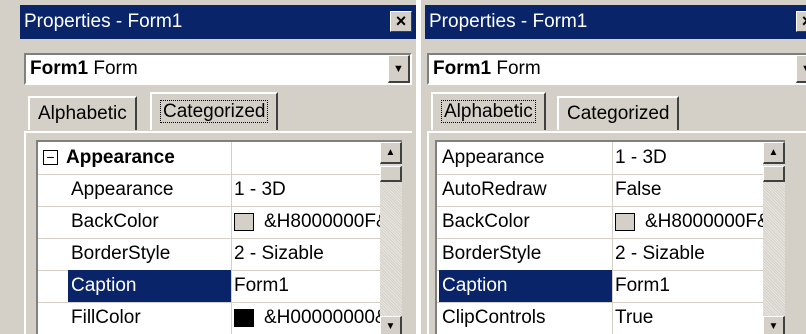 The height and width of the screenshot is (334, 806). Describe the element at coordinates (305, 158) in the screenshot. I see `category-value` at that location.